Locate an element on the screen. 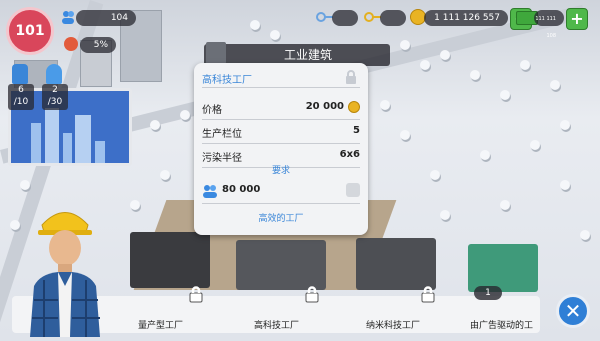  count-badge: 1 is located at coordinates (488, 293).